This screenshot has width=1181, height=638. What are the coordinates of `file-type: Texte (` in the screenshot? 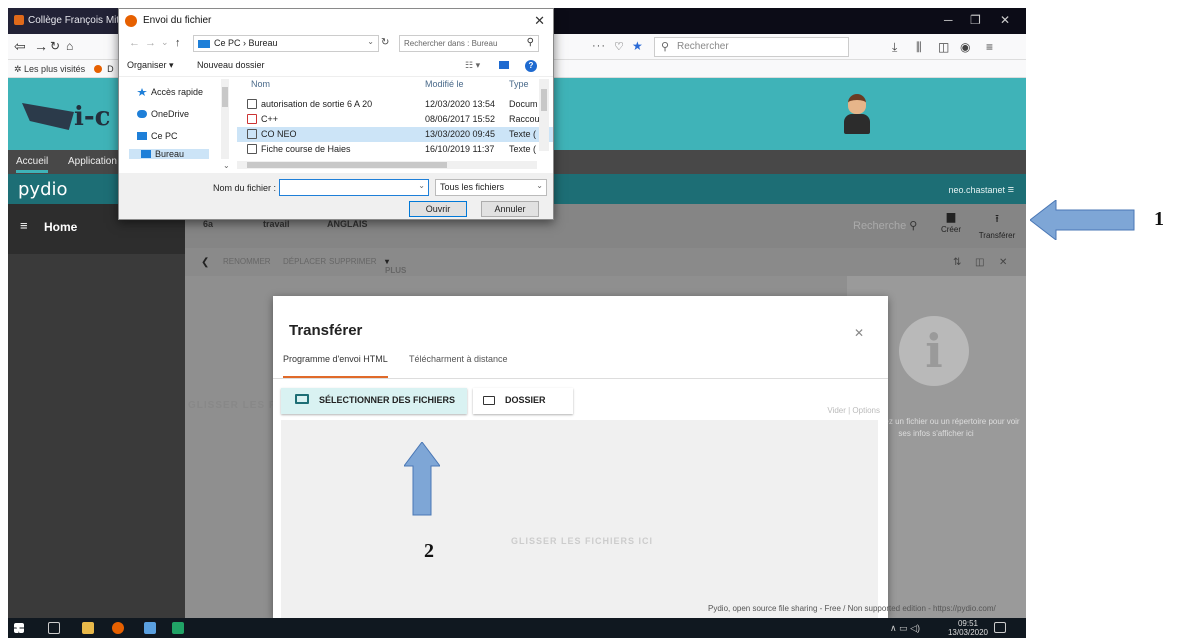 It's located at (523, 134).